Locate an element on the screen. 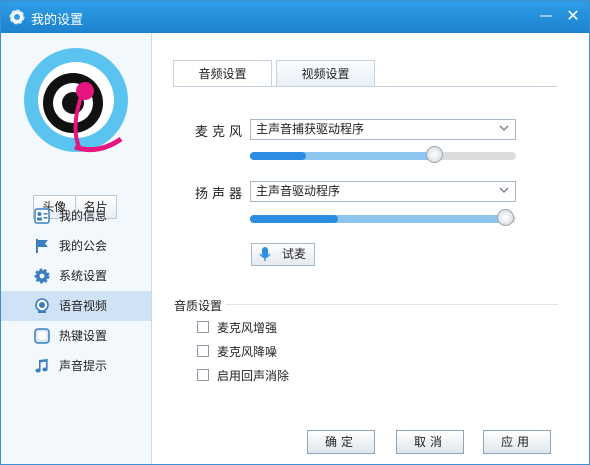 The width and height of the screenshot is (590, 465). sidebar-item-my-info: 我的信息 is located at coordinates (76, 216).